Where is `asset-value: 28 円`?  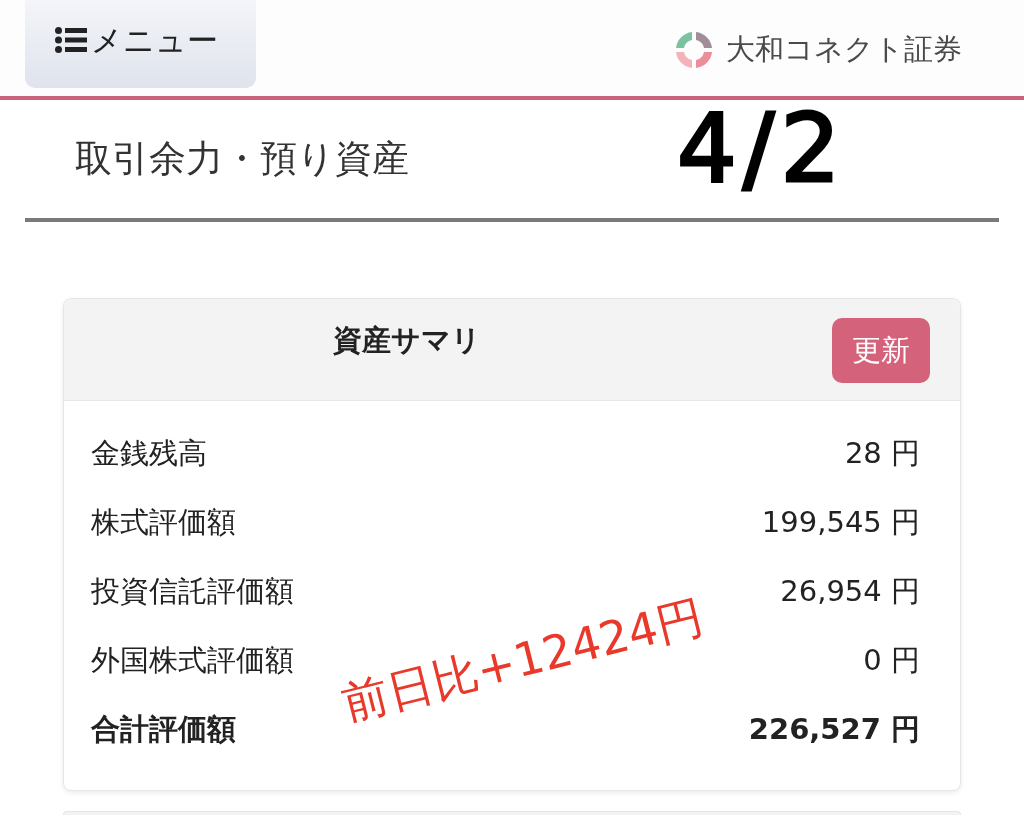
asset-value: 28 円 is located at coordinates (882, 453).